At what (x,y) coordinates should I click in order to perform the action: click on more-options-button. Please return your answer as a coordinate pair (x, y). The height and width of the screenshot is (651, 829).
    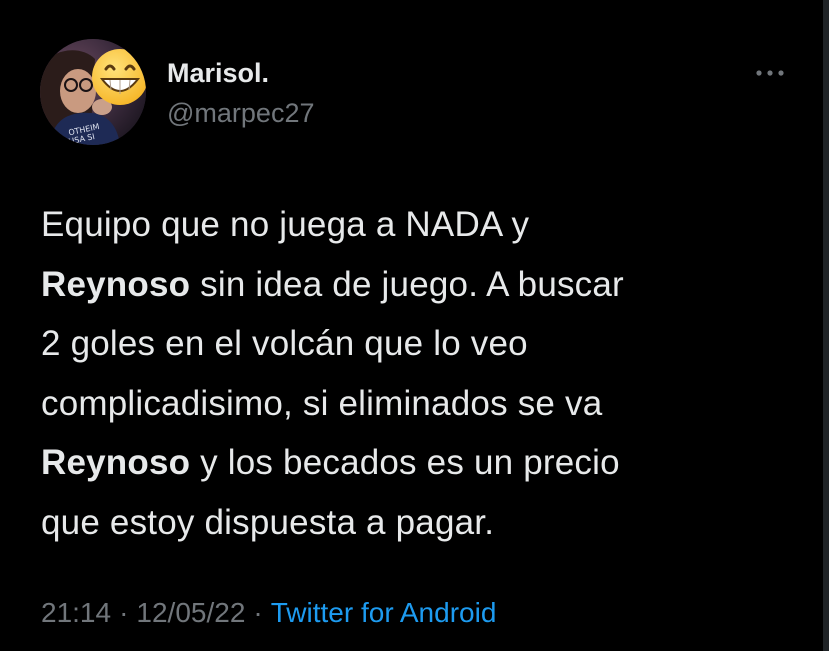
    Looking at the image, I should click on (770, 73).